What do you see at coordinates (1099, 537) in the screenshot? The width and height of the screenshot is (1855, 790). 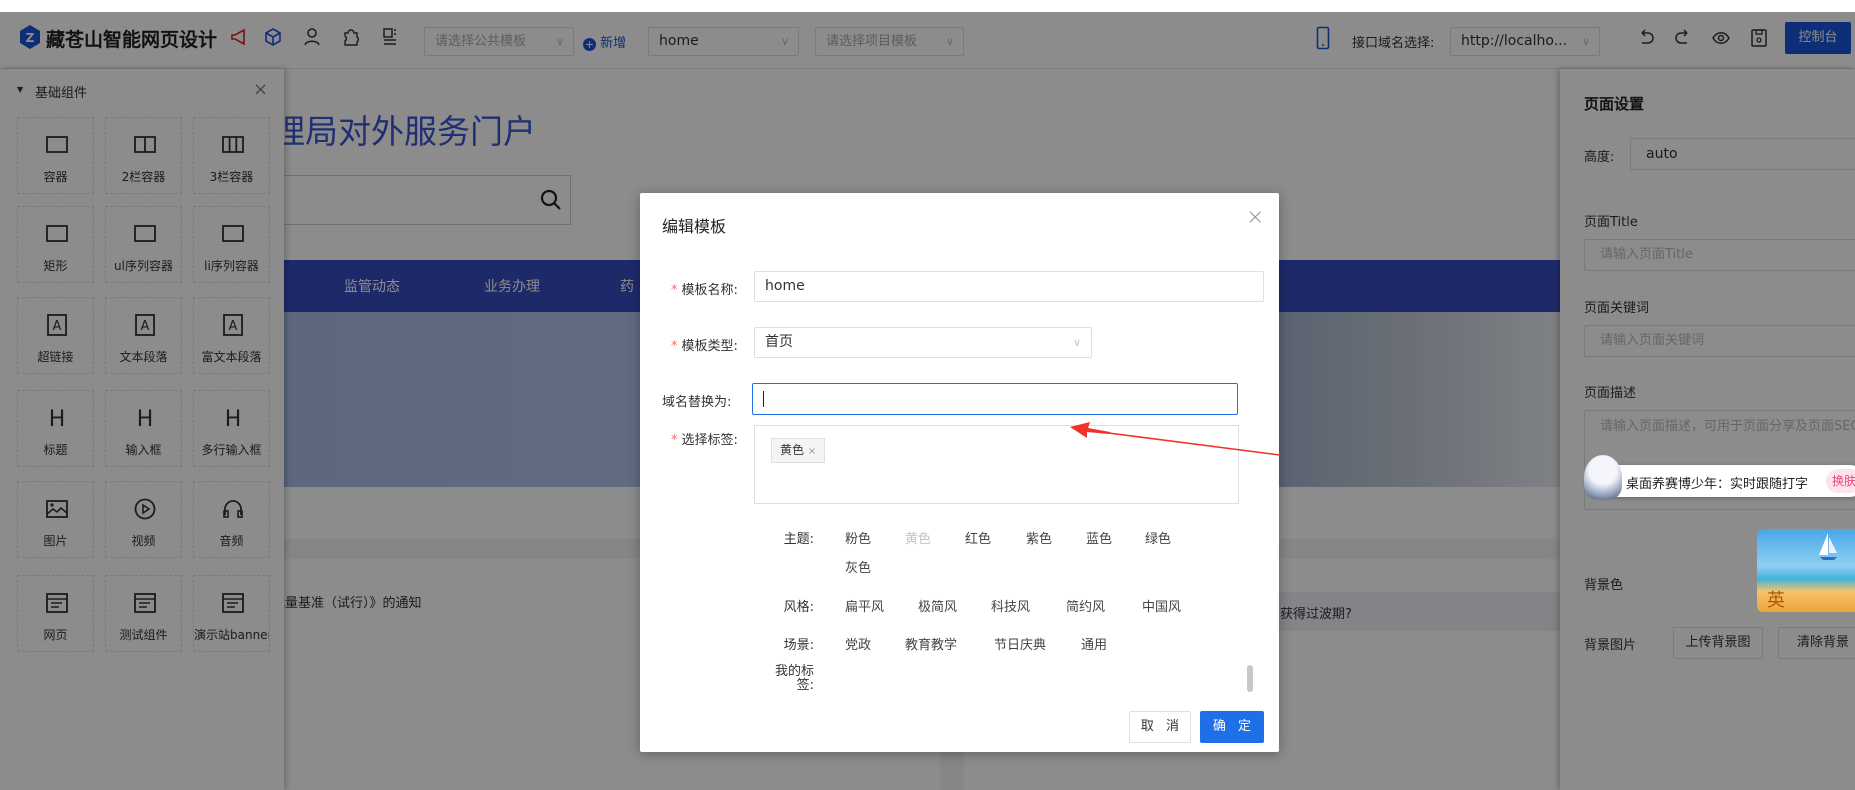 I see `tag-option: 蓝色` at bounding box center [1099, 537].